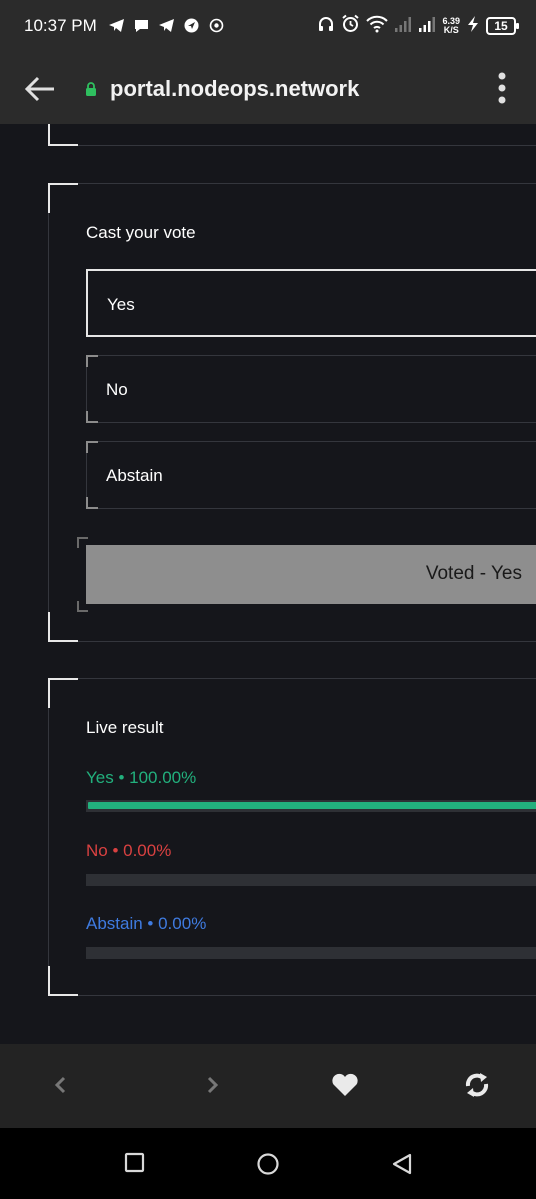  Describe the element at coordinates (473, 26) in the screenshot. I see `charging-icon` at that location.